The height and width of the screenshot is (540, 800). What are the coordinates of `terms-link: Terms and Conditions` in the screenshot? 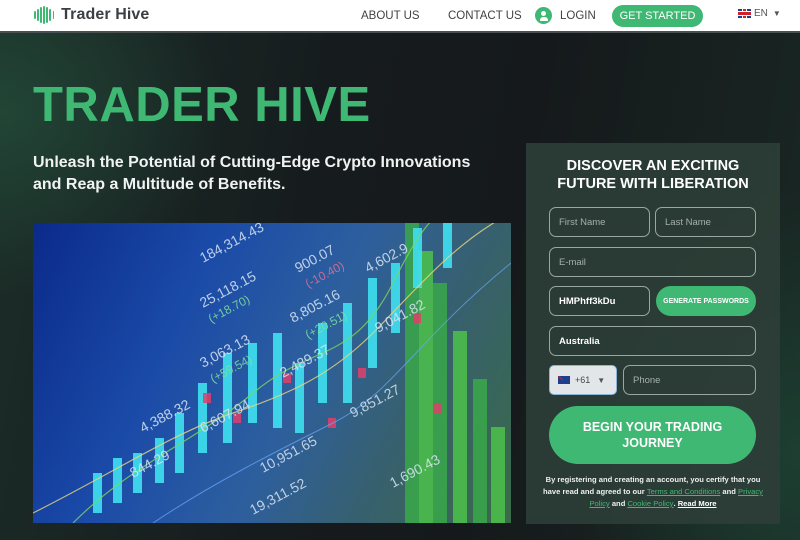 It's located at (683, 491).